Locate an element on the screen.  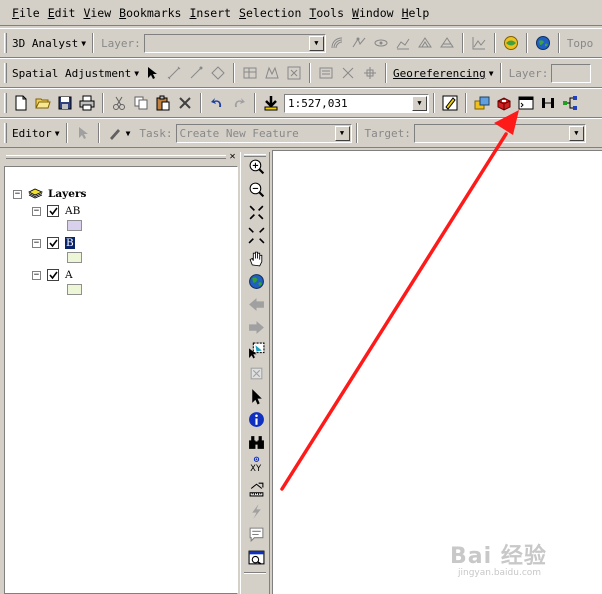
menu-file: File is located at coordinates (26, 13).